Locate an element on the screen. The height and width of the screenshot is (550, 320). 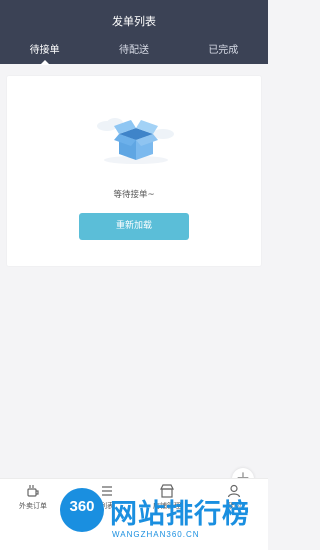
empty-state-message: 等待接单~ is located at coordinates (134, 195).